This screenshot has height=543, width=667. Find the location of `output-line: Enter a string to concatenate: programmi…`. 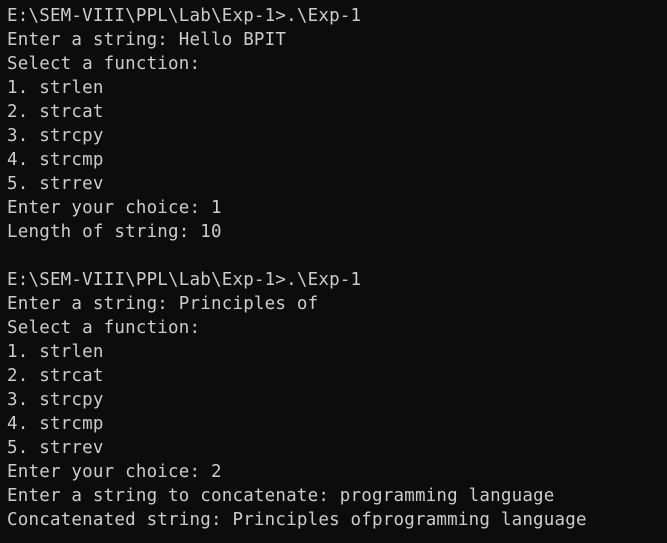

output-line: Enter a string to concatenate: programmi… is located at coordinates (281, 496).